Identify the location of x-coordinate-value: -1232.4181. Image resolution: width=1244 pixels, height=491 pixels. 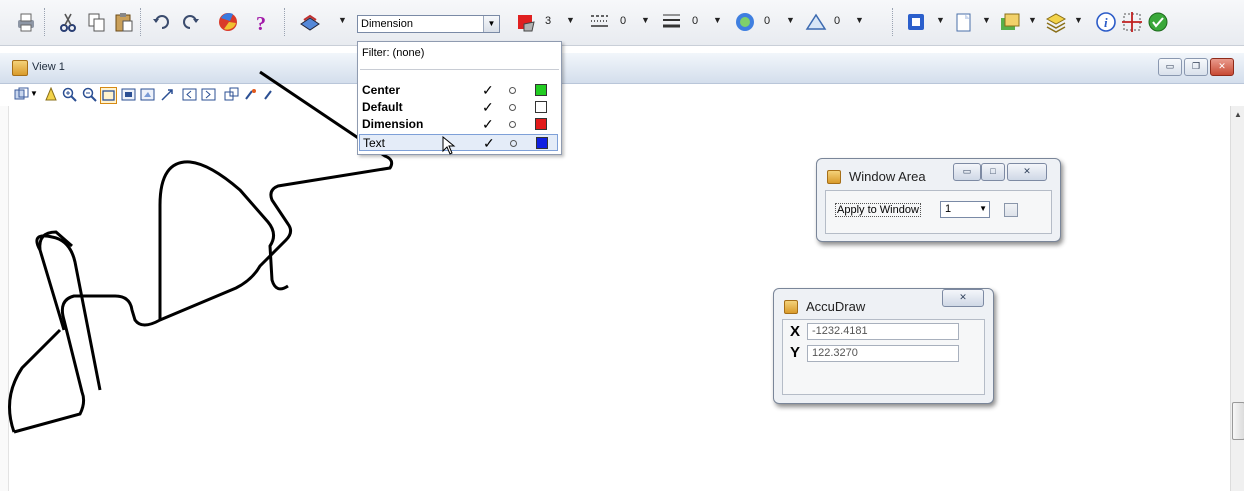
(840, 331).